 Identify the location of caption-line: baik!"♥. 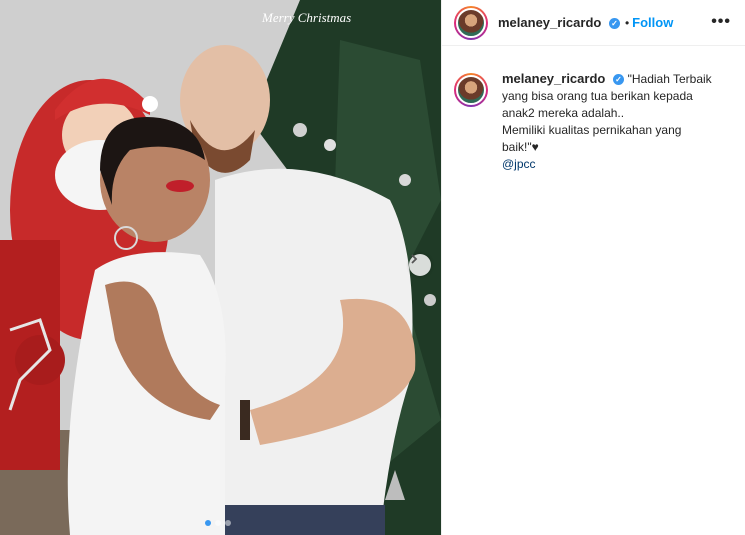
(520, 147).